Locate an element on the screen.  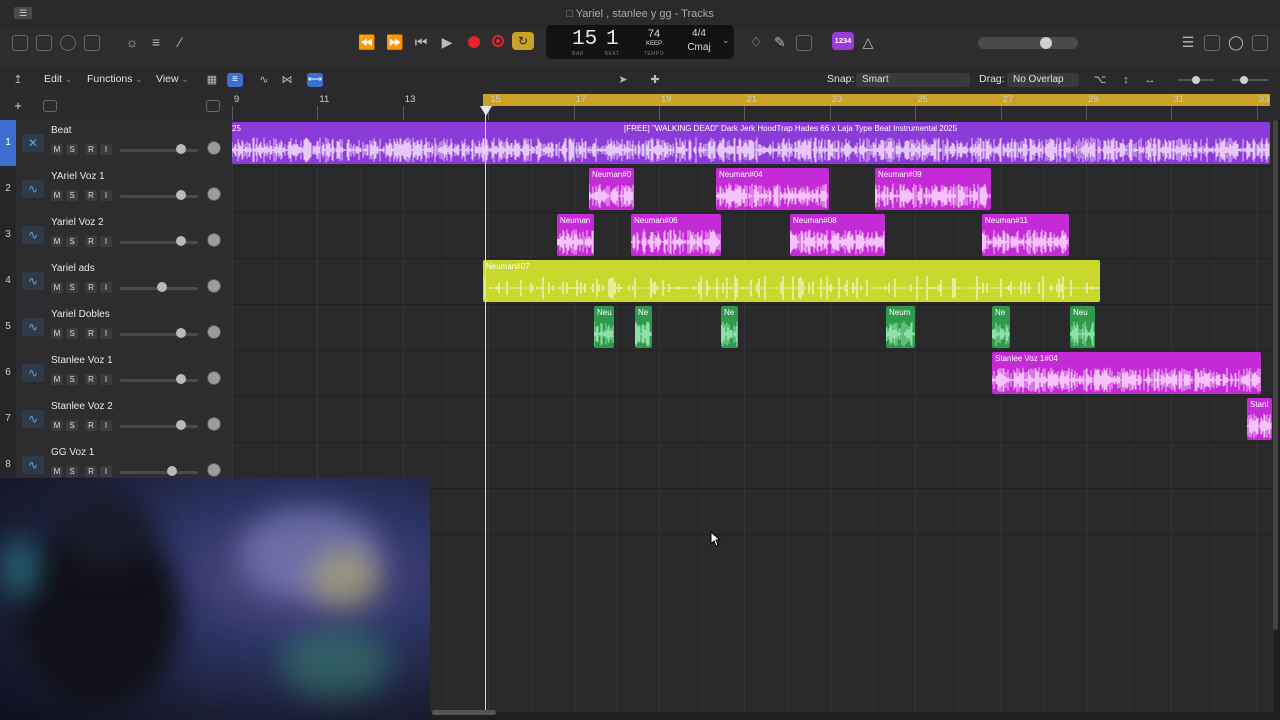
audio-region: Neu is located at coordinates (1082, 327).